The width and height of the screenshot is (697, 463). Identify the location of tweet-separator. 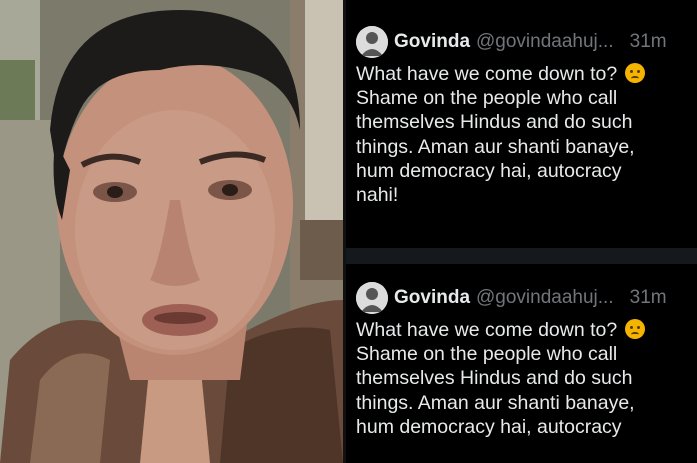
(521, 256).